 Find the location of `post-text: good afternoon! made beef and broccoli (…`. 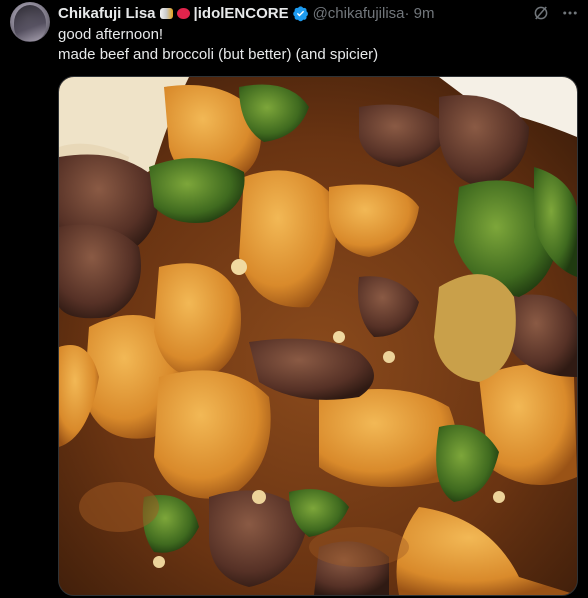

post-text: good afternoon! made beef and broccoli (… is located at coordinates (218, 45).